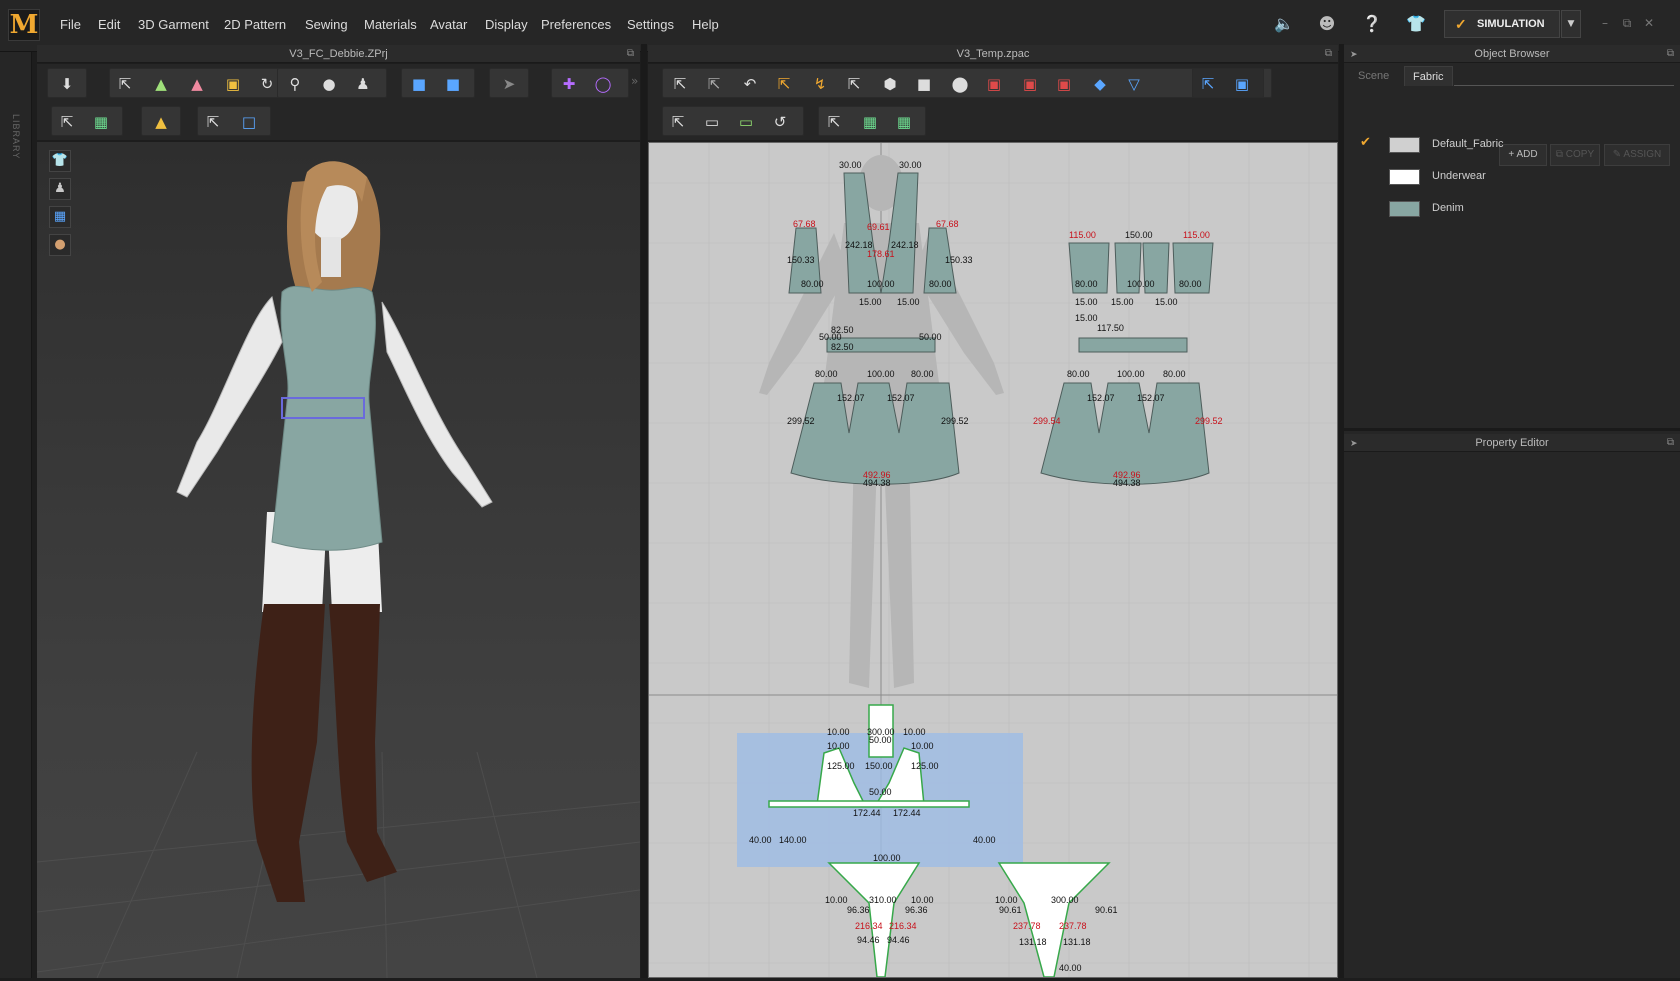 The width and height of the screenshot is (1680, 981). Describe the element at coordinates (1327, 24) in the screenshot. I see `user-icon: ☻` at that location.